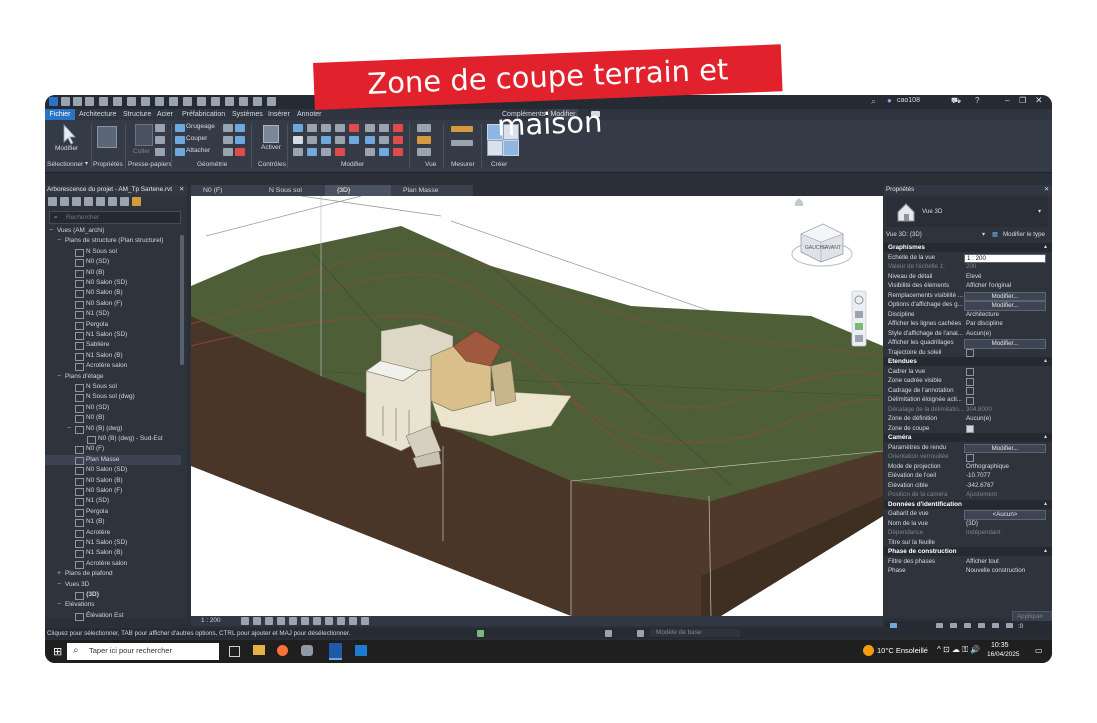 The height and width of the screenshot is (723, 1097). I want to click on remove-icon, so click(398, 140).